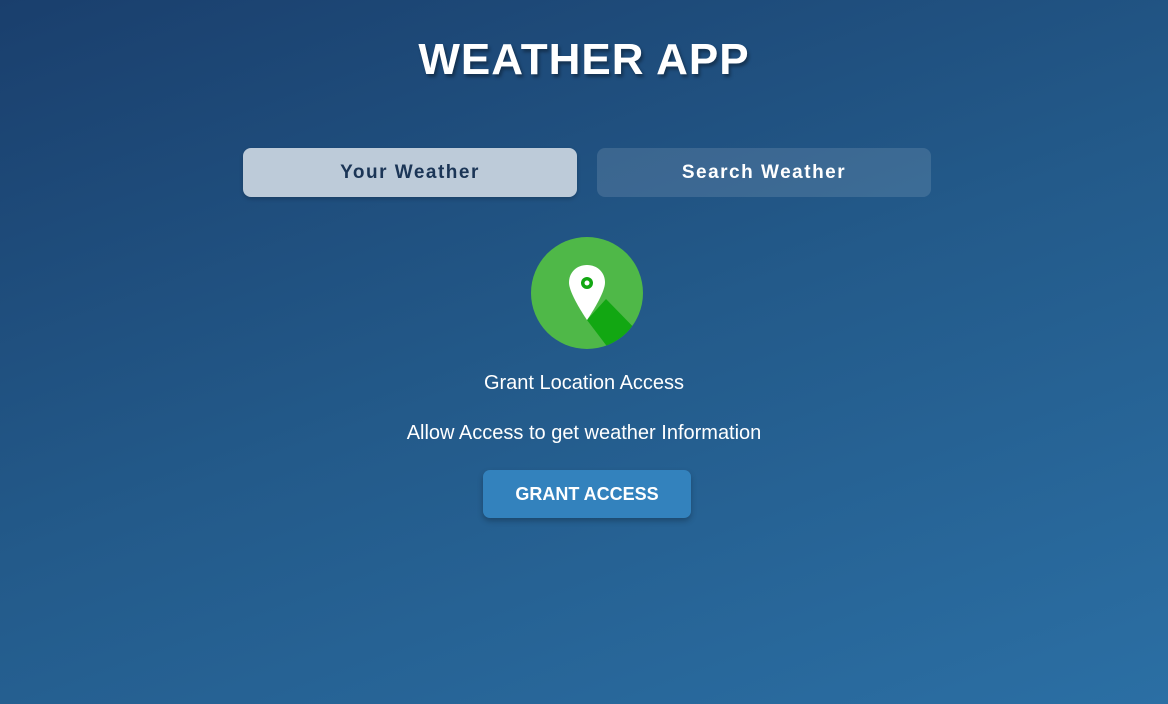 The width and height of the screenshot is (1168, 704). Describe the element at coordinates (584, 59) in the screenshot. I see `app-title: WEATHER APP` at that location.